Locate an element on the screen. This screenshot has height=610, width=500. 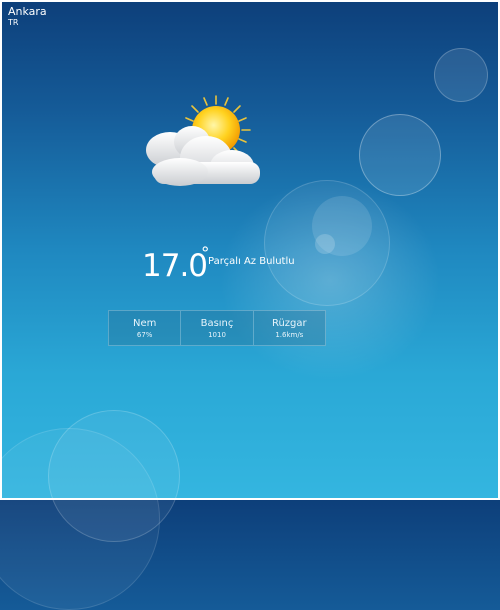
partly-cloudy-icon is located at coordinates (205, 142).